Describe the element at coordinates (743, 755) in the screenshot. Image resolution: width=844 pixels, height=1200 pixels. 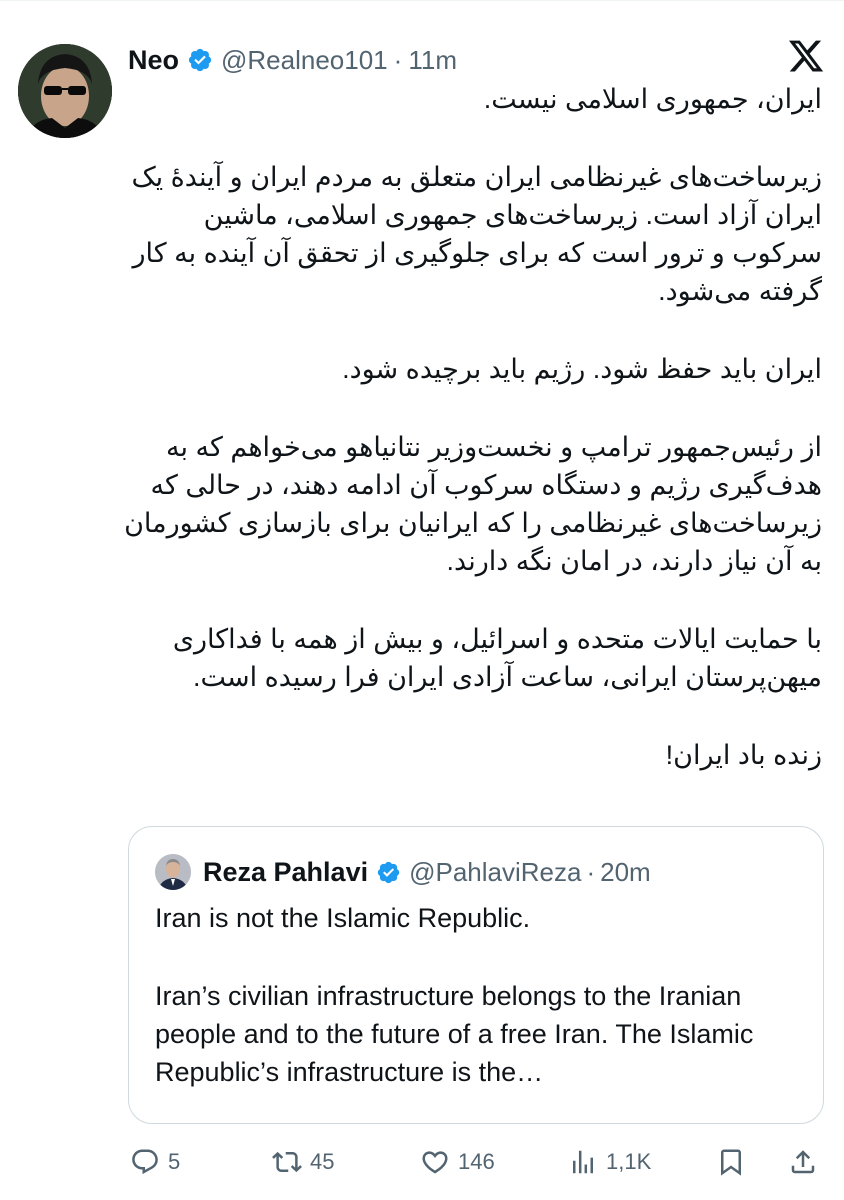
I see `tweet-paragraph: زنده باد ایران!` at that location.